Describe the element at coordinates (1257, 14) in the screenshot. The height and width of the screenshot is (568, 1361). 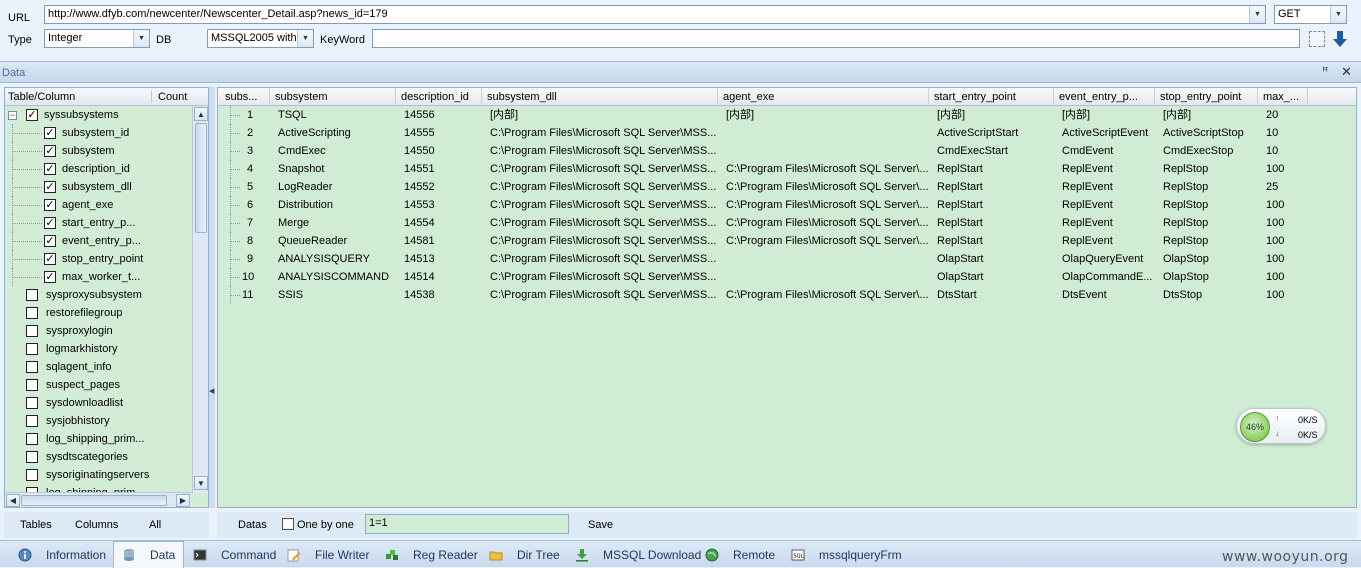
I see `url-dropdown-button: ▼` at that location.